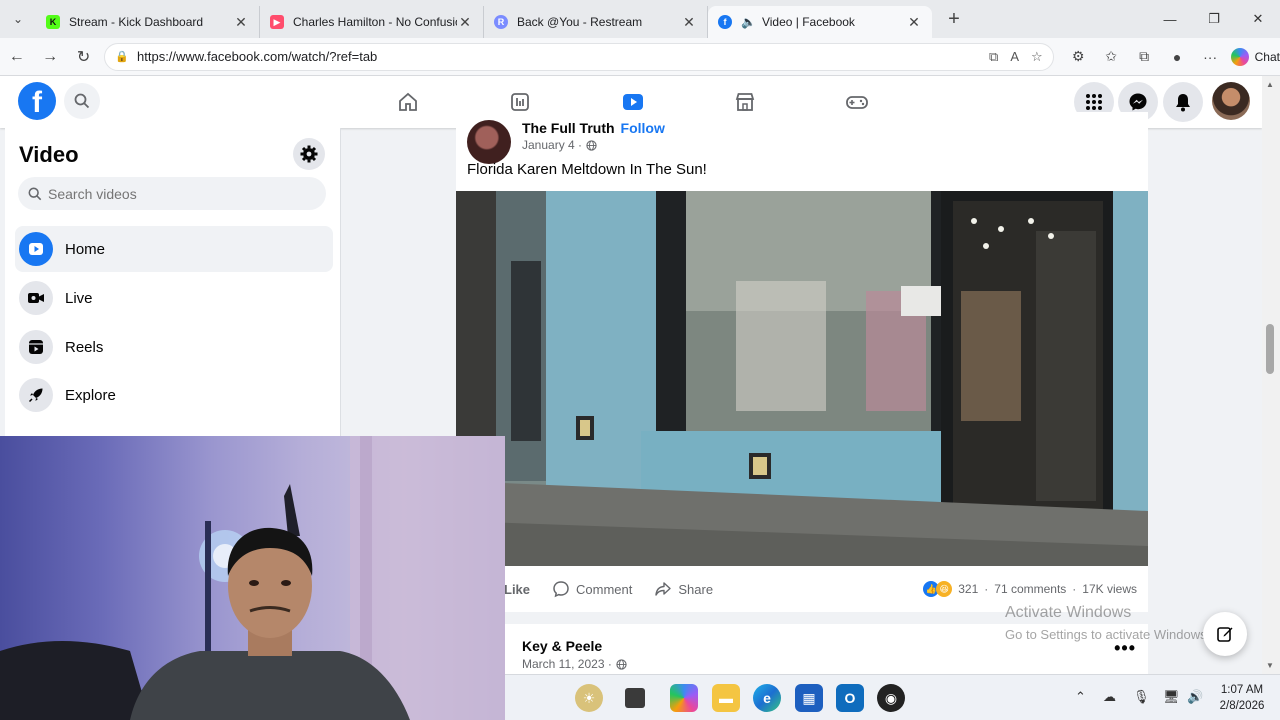  What do you see at coordinates (82, 101) in the screenshot?
I see `facebook-search-icon` at bounding box center [82, 101].